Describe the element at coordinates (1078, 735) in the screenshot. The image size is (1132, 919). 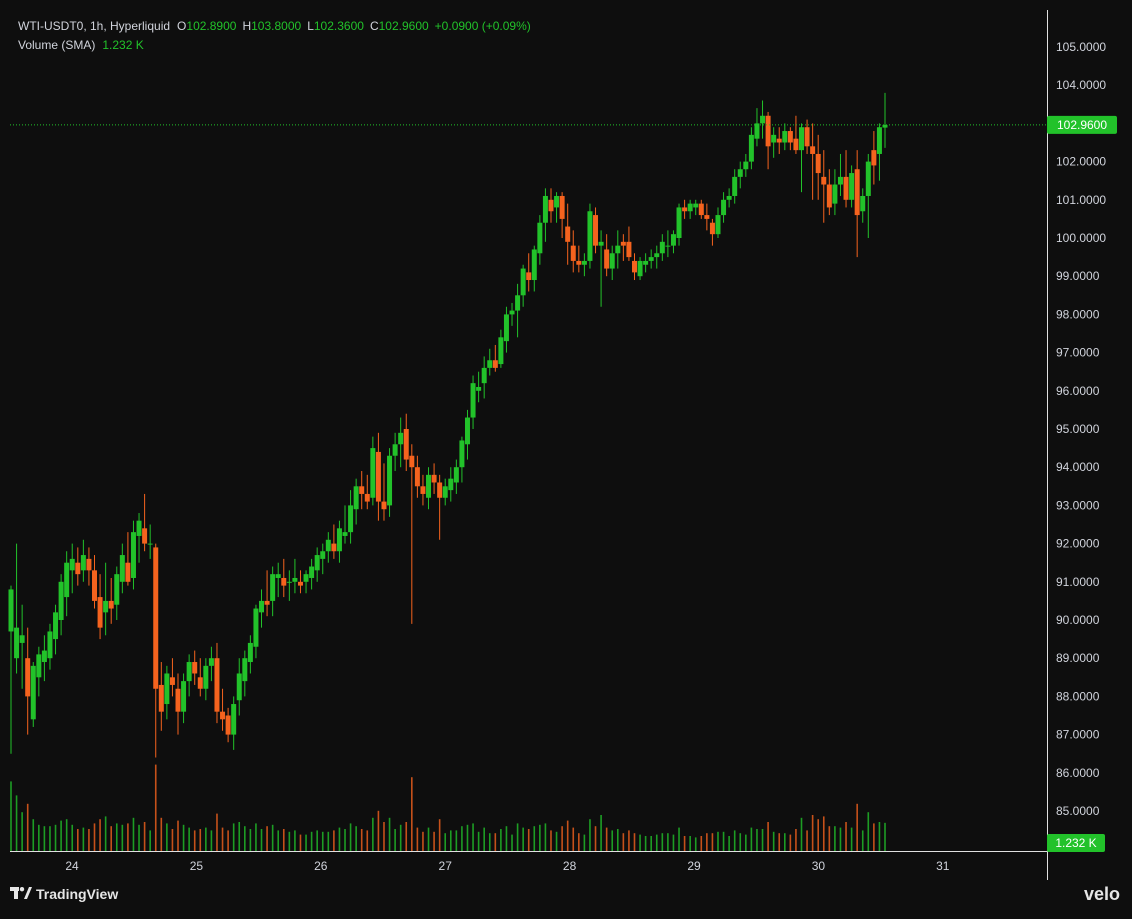
I see `price-tick-label: 87.0000` at that location.